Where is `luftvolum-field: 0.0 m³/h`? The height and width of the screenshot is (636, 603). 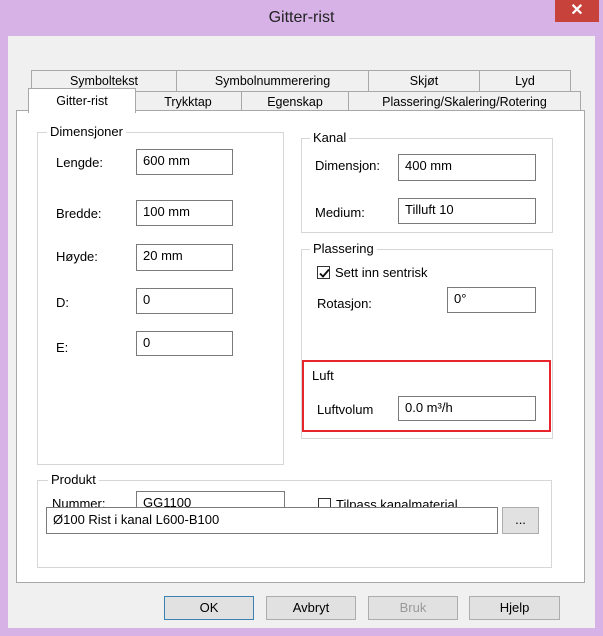
luftvolum-field: 0.0 m³/h is located at coordinates (467, 408).